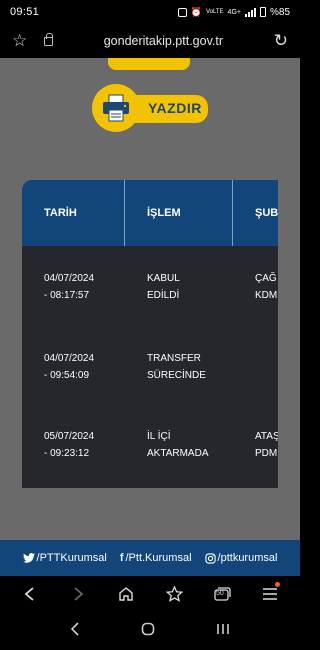  Describe the element at coordinates (25, 12) in the screenshot. I see `clock: 09:51` at that location.